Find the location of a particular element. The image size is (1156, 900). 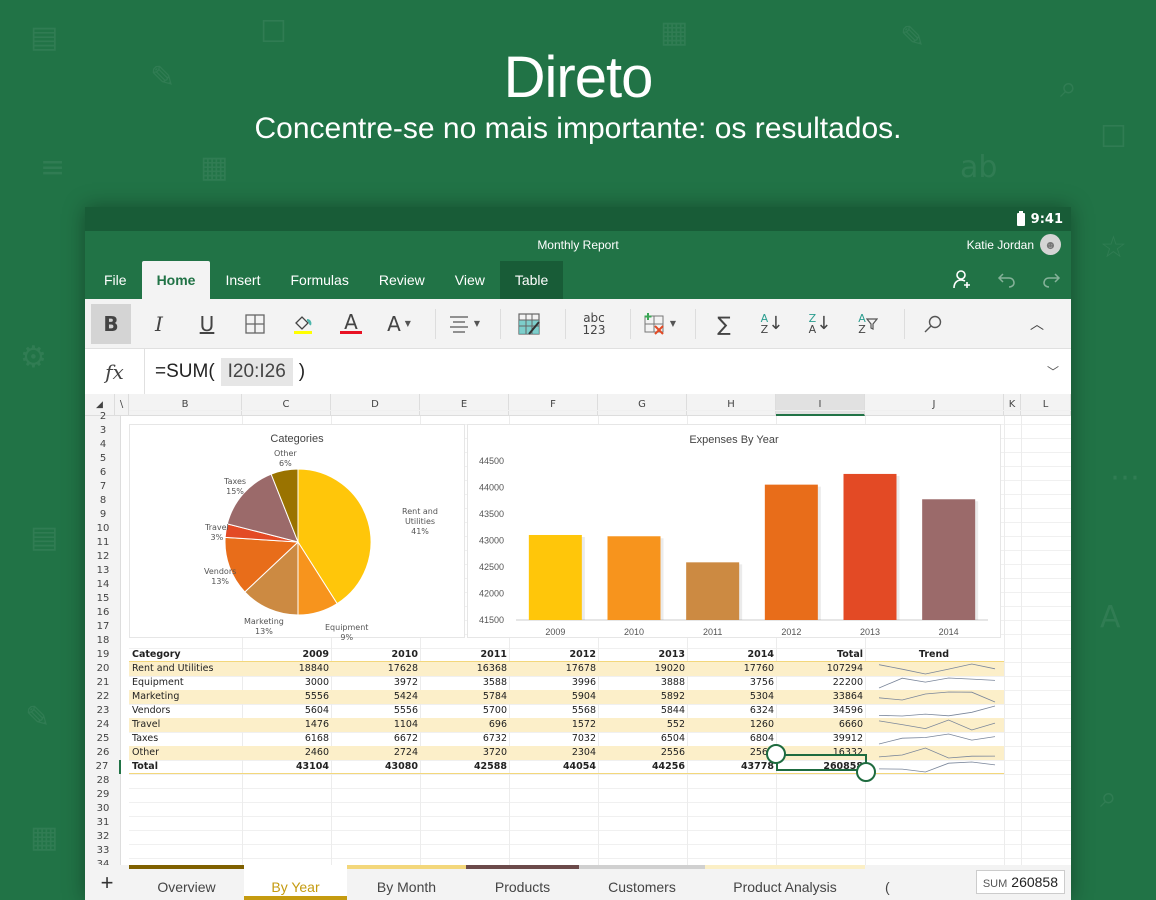

bar-2013 is located at coordinates (870, 546).